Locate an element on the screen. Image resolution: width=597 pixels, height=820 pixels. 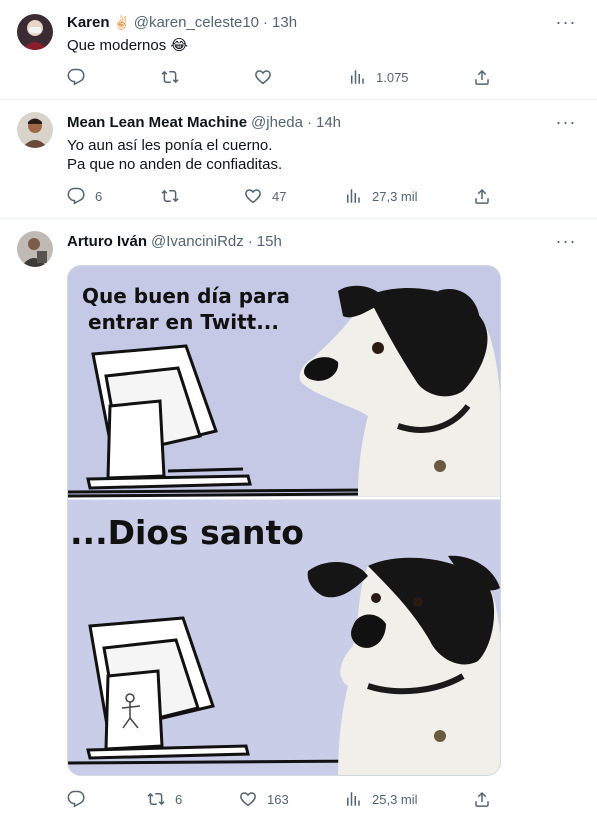
views-count: 27,3 mil is located at coordinates (395, 196).